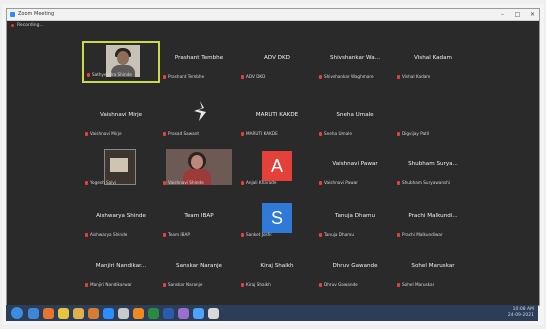  What do you see at coordinates (33, 313) in the screenshot?
I see `ie-icon` at bounding box center [33, 313].